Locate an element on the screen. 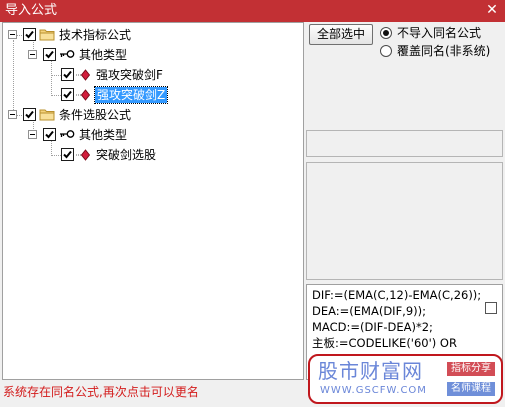 The image size is (505, 407). tree-node-root2: 条件选股公式 is located at coordinates (153, 115).